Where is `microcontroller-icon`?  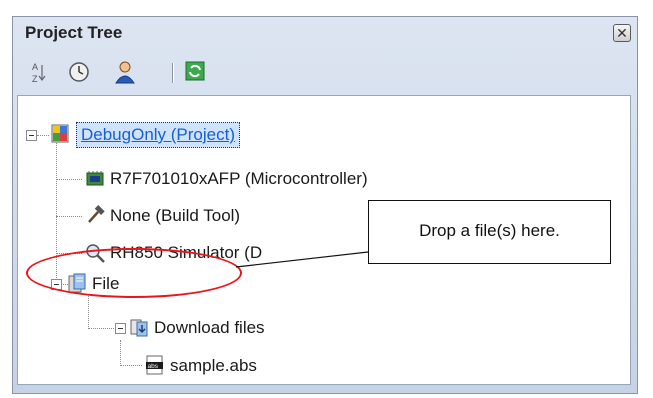 microcontroller-icon is located at coordinates (95, 179).